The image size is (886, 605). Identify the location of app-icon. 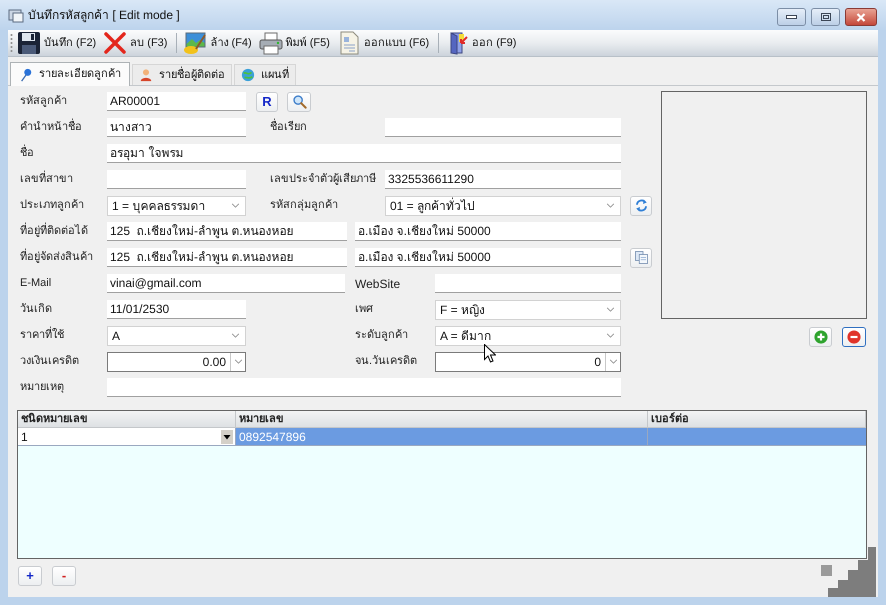
(16, 15).